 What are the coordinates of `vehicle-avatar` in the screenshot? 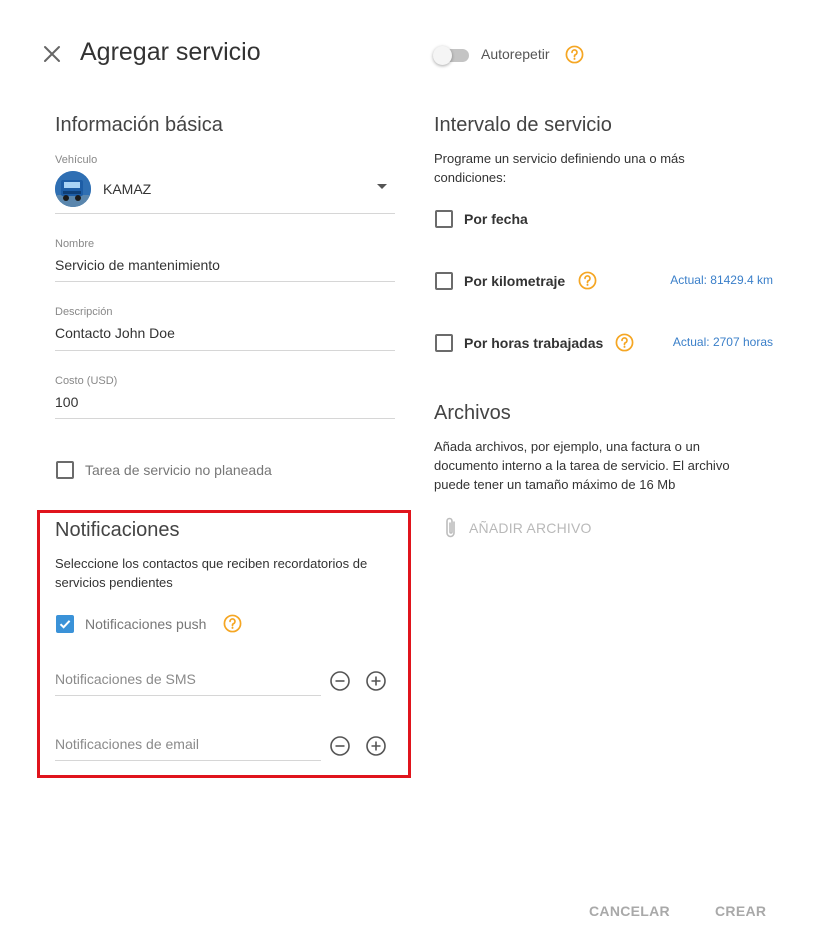 It's located at (73, 189).